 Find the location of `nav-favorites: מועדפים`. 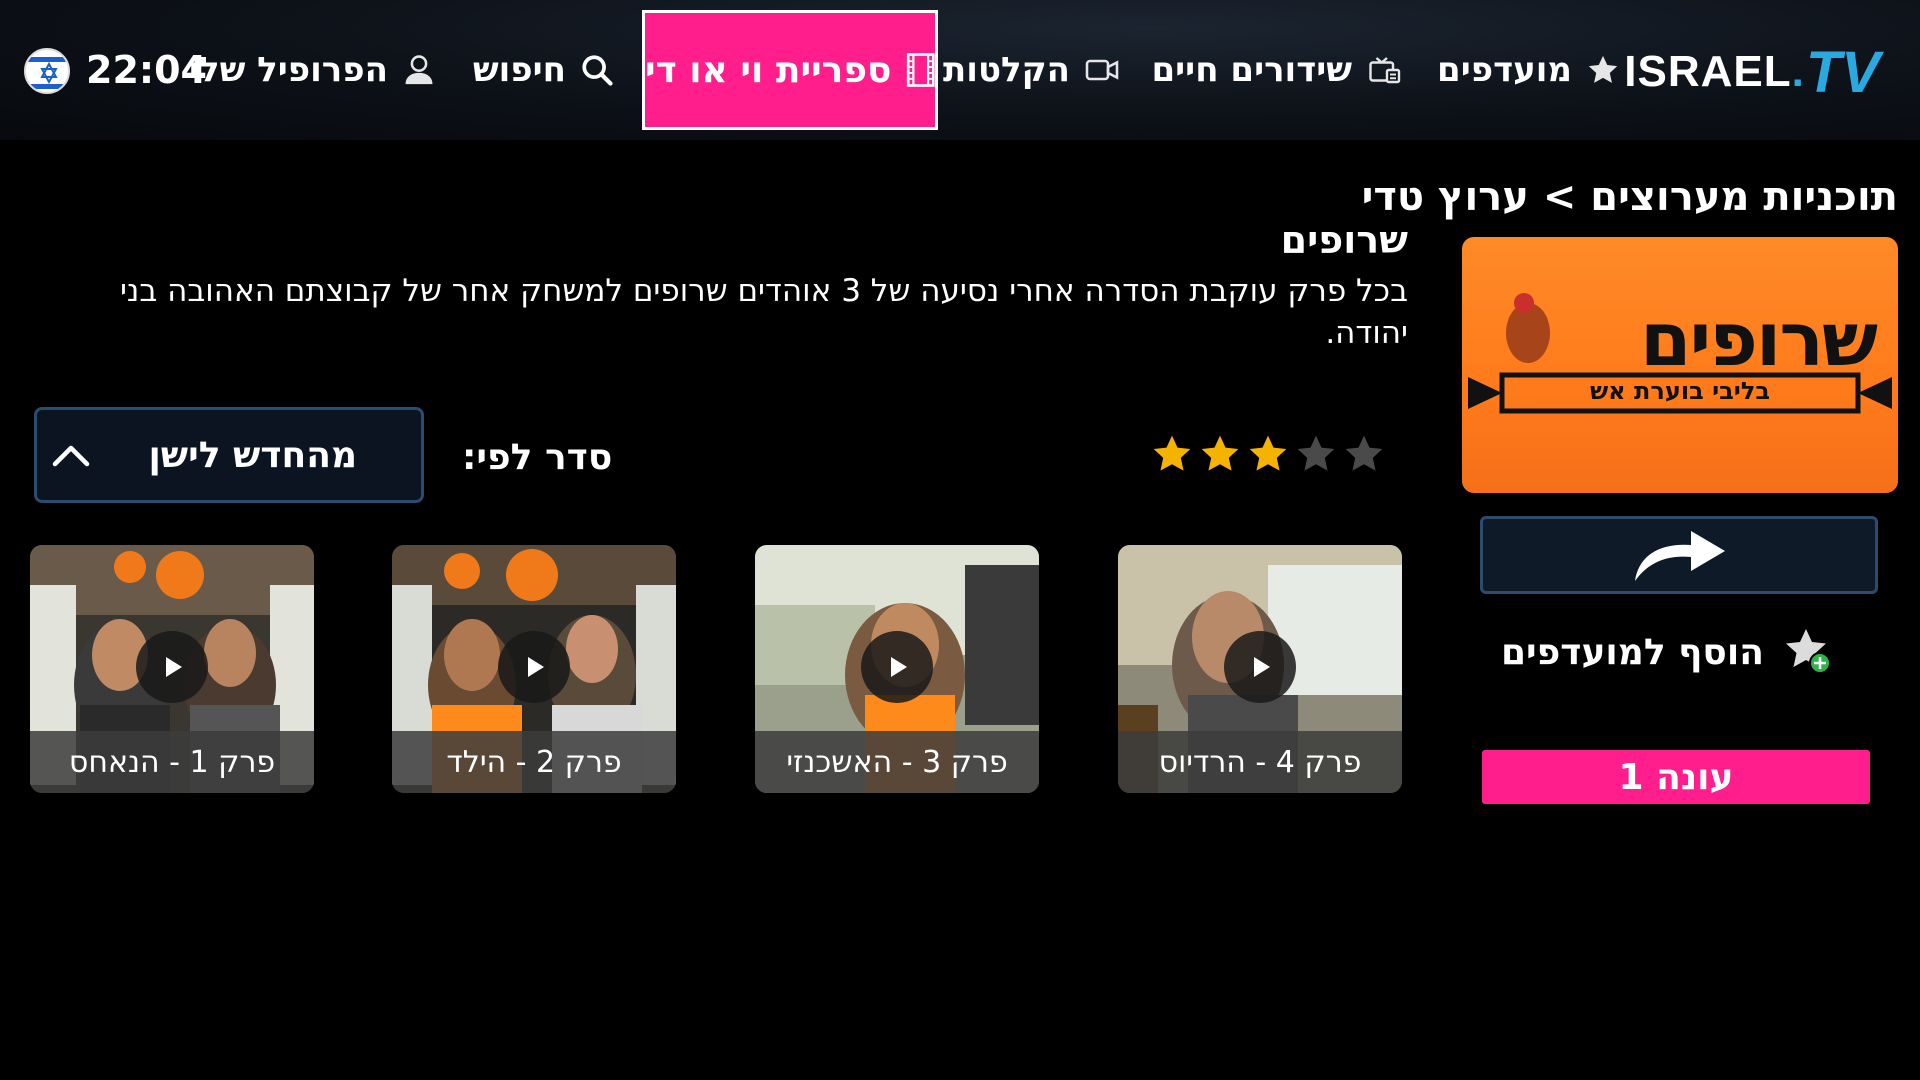

nav-favorites: מועדפים is located at coordinates (1528, 70).